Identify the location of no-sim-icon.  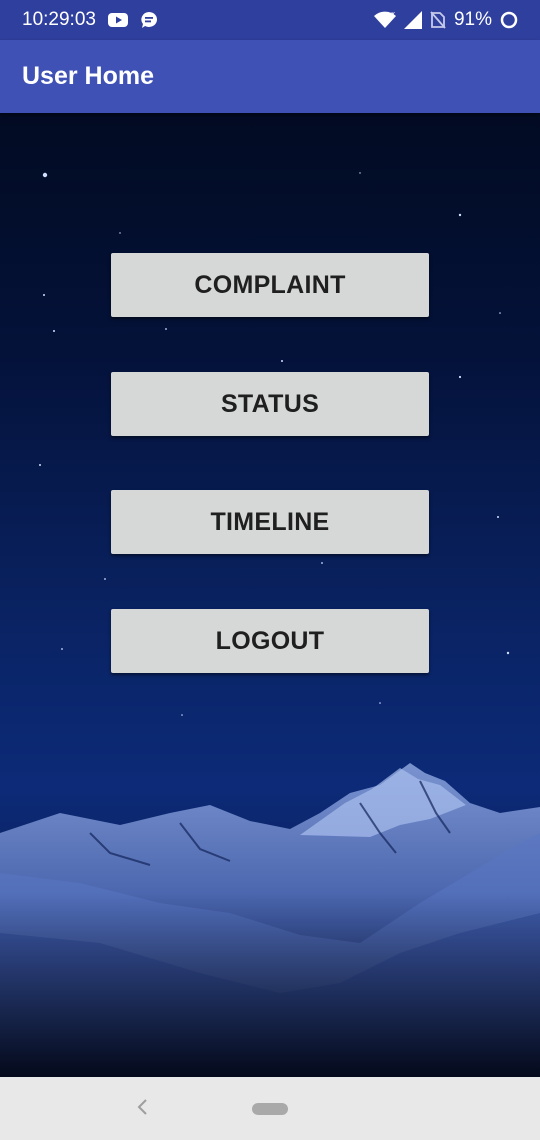
(438, 20).